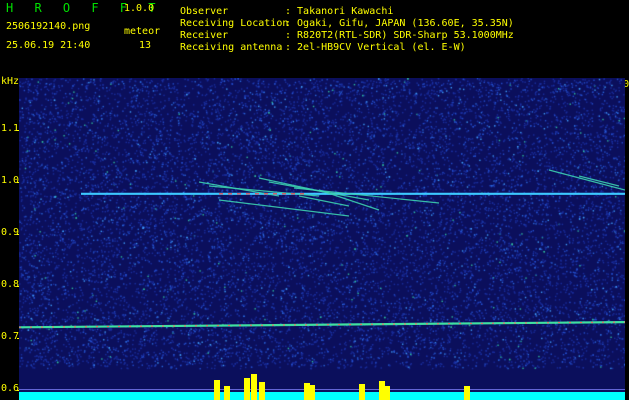 The image size is (629, 400). What do you see at coordinates (10, 128) in the screenshot?
I see `y-tick-label: 1.1` at bounding box center [10, 128].